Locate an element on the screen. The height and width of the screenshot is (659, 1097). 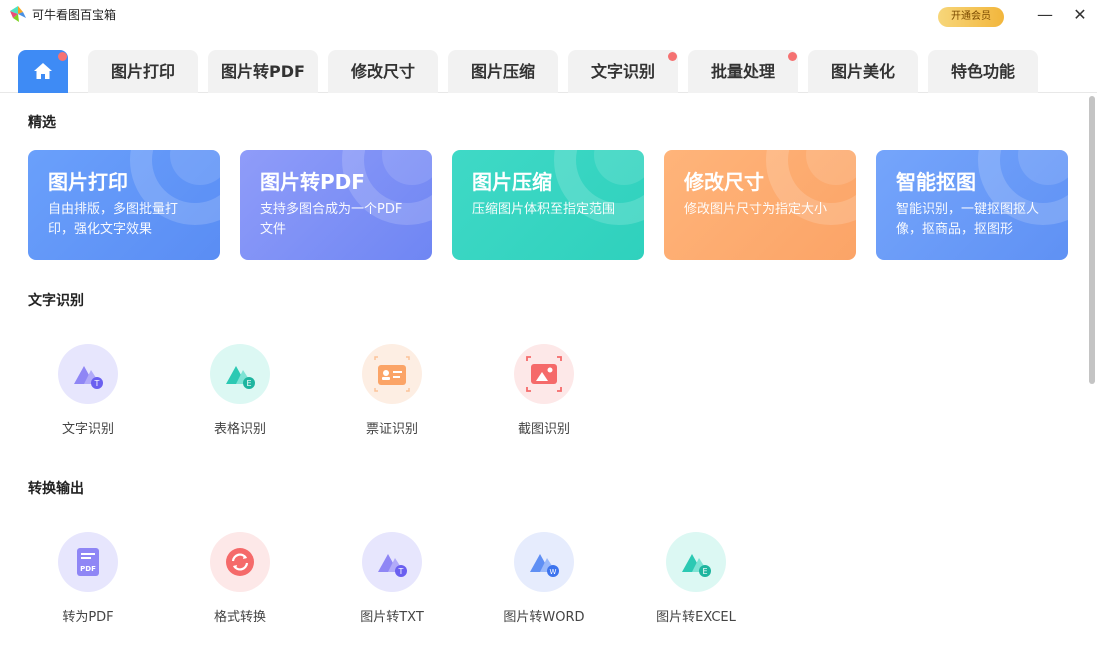
tool-text-recognition: T 文字识别 is located at coordinates (88, 394).